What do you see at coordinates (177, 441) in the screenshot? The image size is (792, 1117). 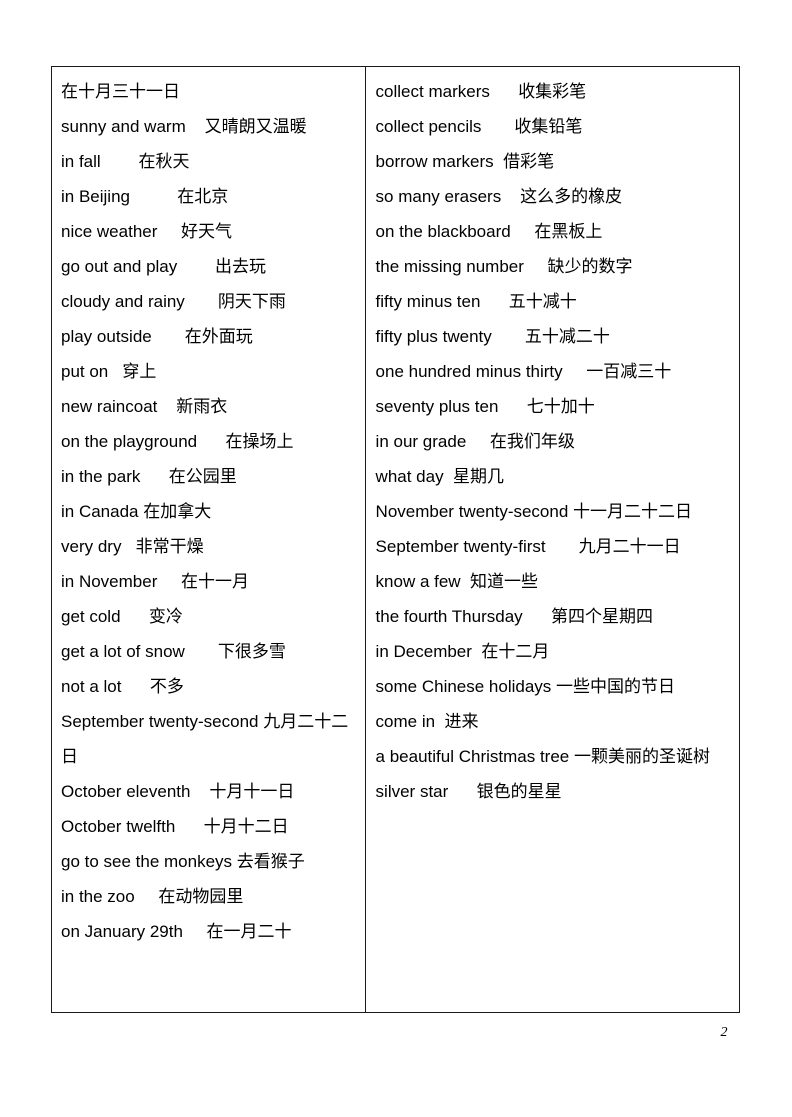 I see `vocabulary-entry: on the playground 在操场上` at bounding box center [177, 441].